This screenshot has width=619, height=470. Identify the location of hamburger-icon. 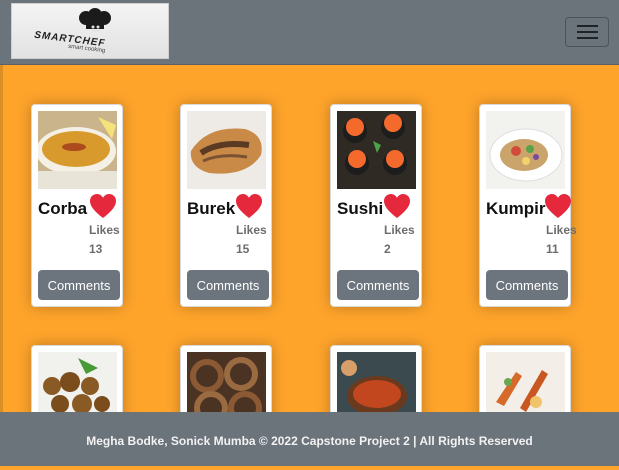
(587, 26).